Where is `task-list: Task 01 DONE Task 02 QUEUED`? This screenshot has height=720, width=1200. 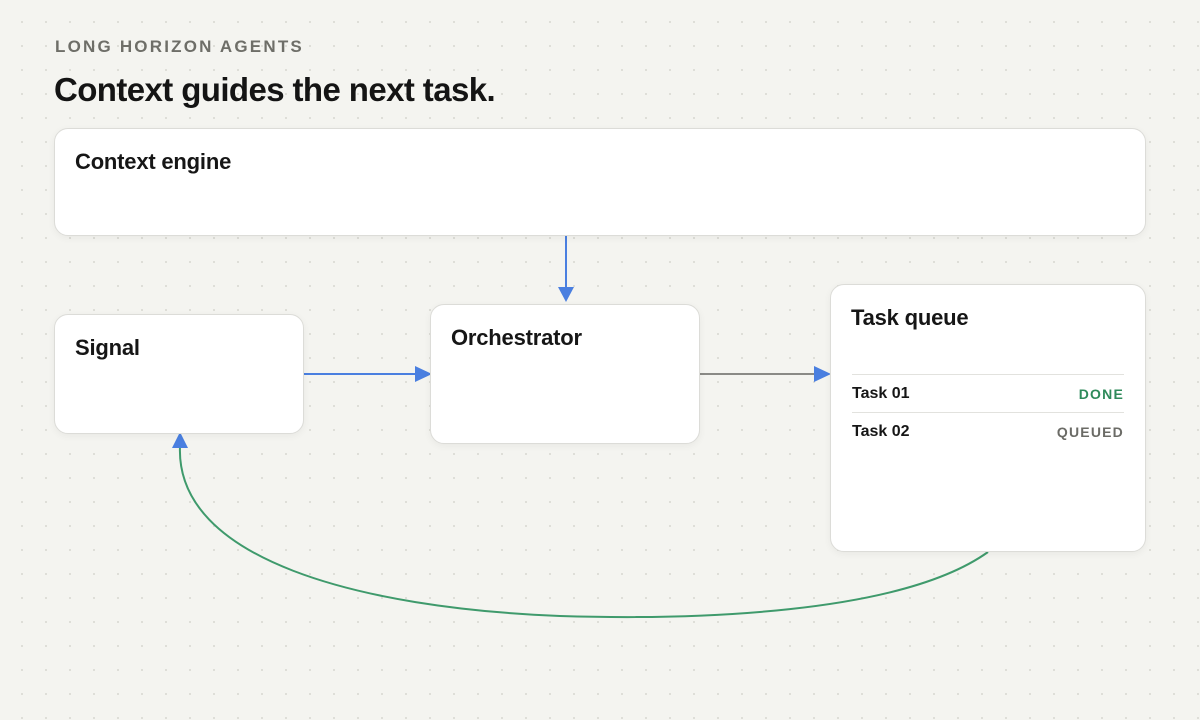 task-list: Task 01 DONE Task 02 QUEUED is located at coordinates (988, 412).